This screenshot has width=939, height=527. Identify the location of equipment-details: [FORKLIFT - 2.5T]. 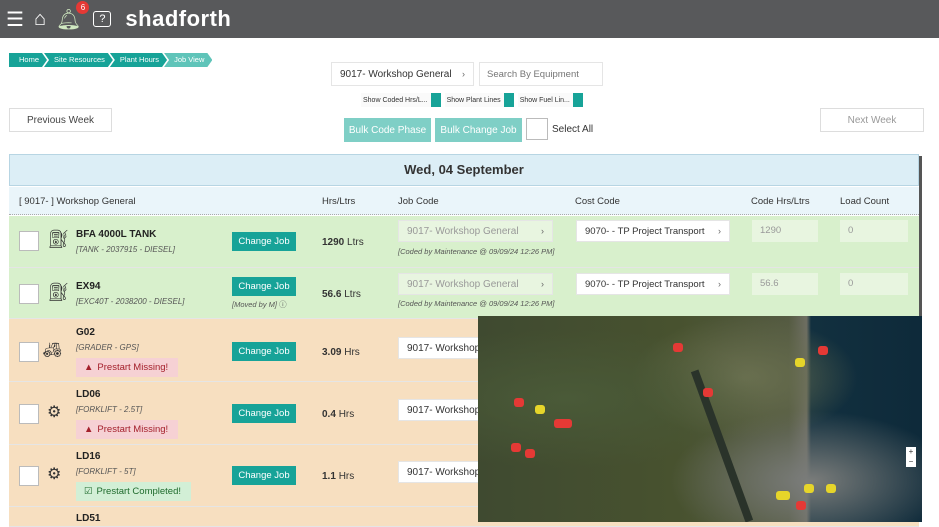
(109, 409).